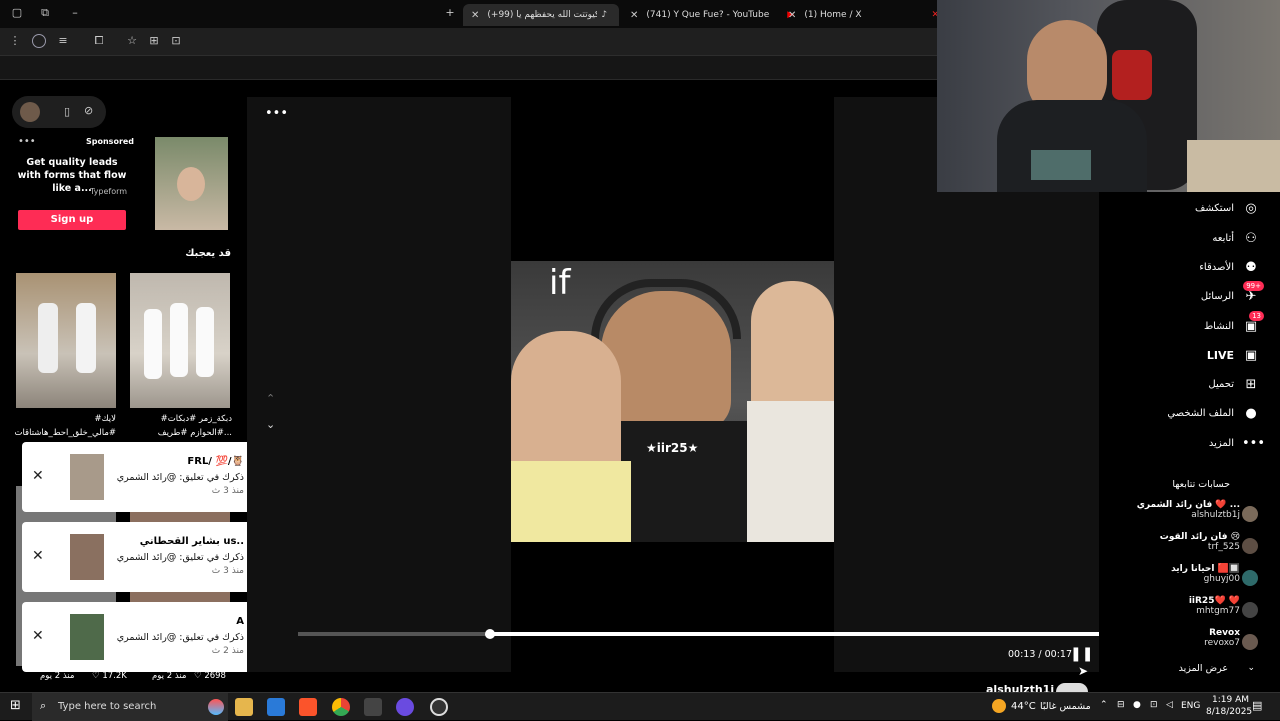 This screenshot has height=721, width=1280. Describe the element at coordinates (15, 41) in the screenshot. I see `menu-dots-icon: ⋮` at that location.